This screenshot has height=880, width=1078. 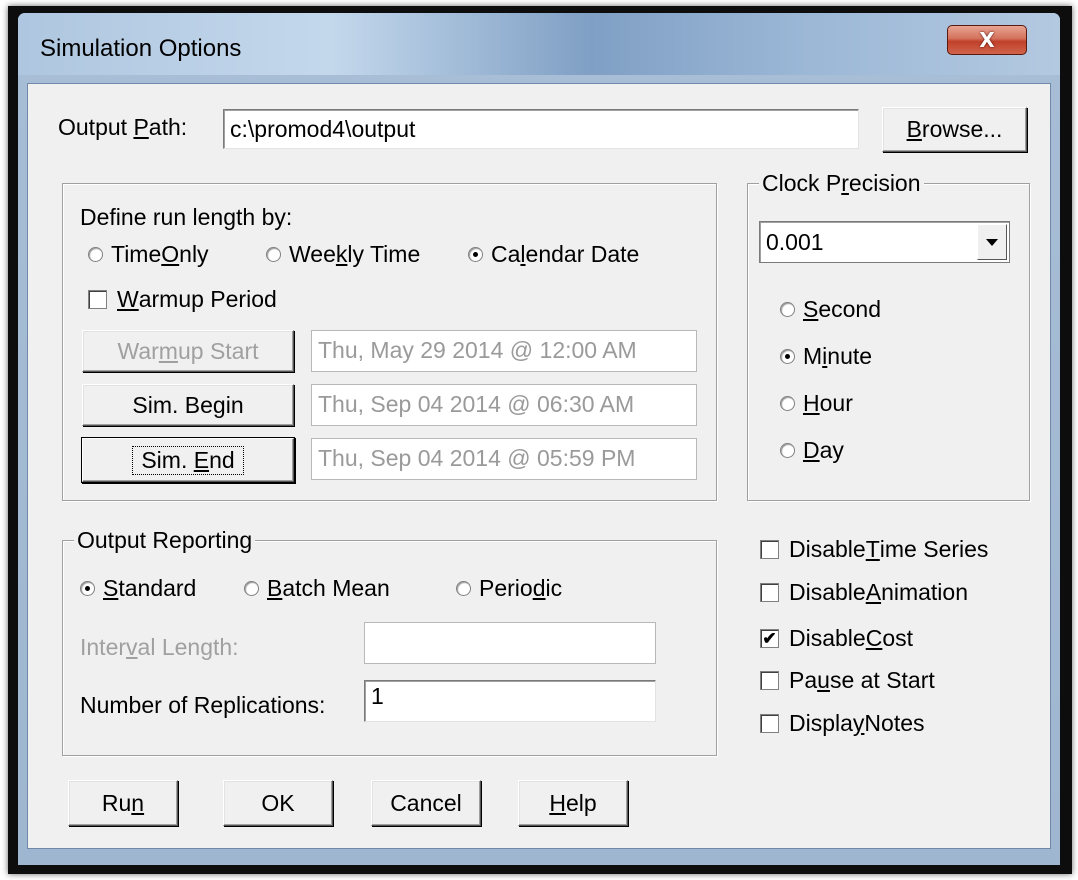 I want to click on close-button: X, so click(x=987, y=40).